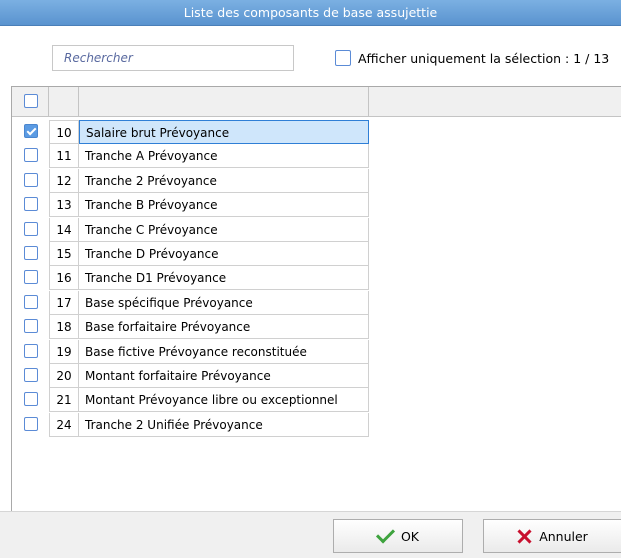 The width and height of the screenshot is (621, 558). What do you see at coordinates (224, 101) in the screenshot?
I see `header-label-column` at bounding box center [224, 101].